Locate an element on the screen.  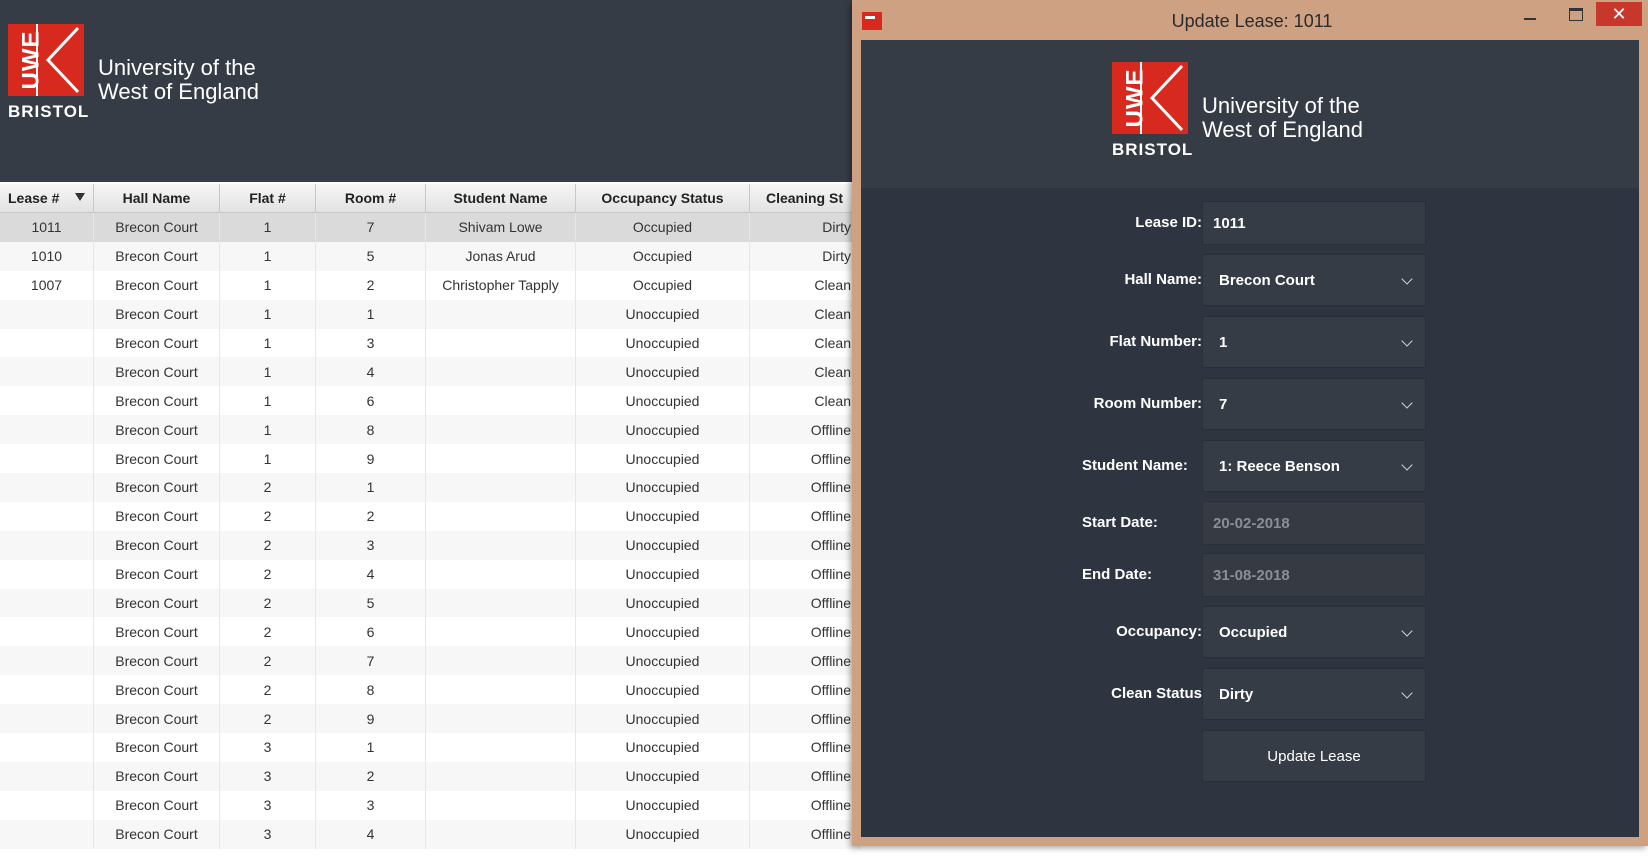
table-row: Brecon Court 1 3 Unoccupied Clean is located at coordinates (430, 343).